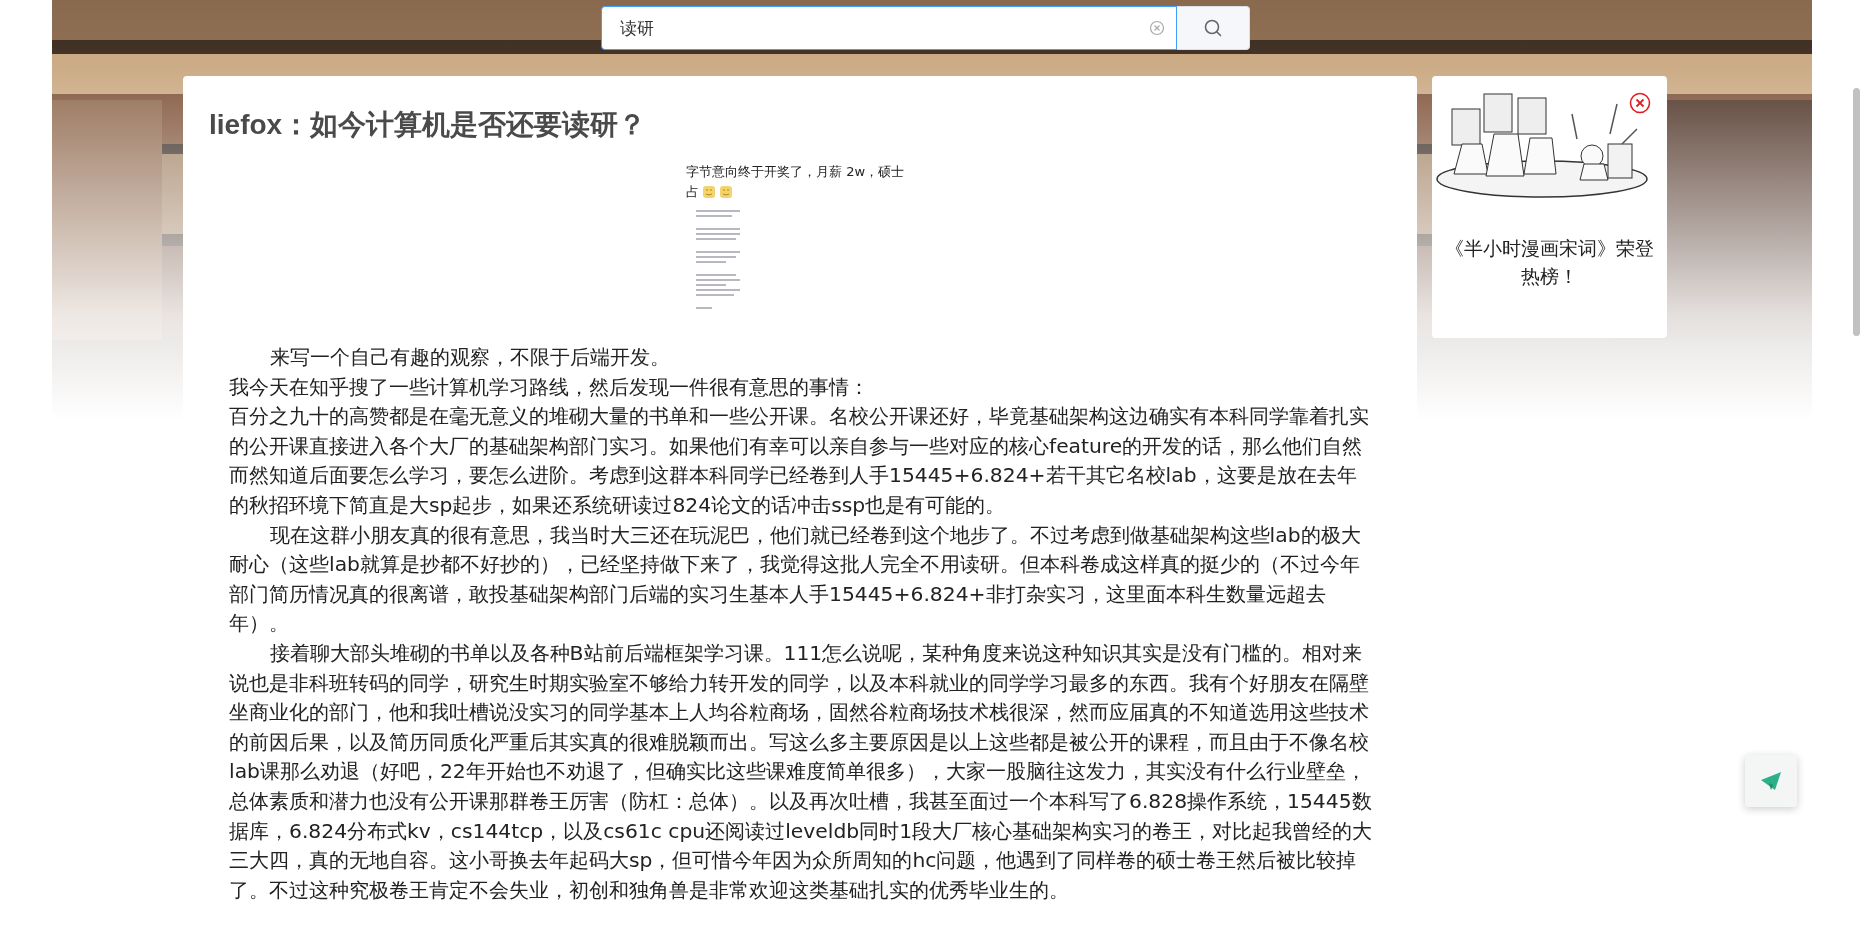 This screenshot has width=1865, height=937. Describe the element at coordinates (799, 461) in the screenshot. I see `article-paragraph: 百分之九十的高赞都是在毫无意义的堆砌大量的书单和一些公开课。名校公开课还好，毕竟基础架构这边确实有本科同学靠着扎实的公开课直接进入各个大厂的基础架构部门实习。如果他们有幸可以亲自参与一些对应的核心feature的开发的话，那么他们自然而然知道后面要怎么学习，要怎么进阶。考虑到这群本科同学已经卷到人手15445+6.824+若干其它名校lab，这要是放在去年的秋招环境下简直是大sp起步，如果还系统研读过824论文的话冲击ssp也是有可能的。` at that location.